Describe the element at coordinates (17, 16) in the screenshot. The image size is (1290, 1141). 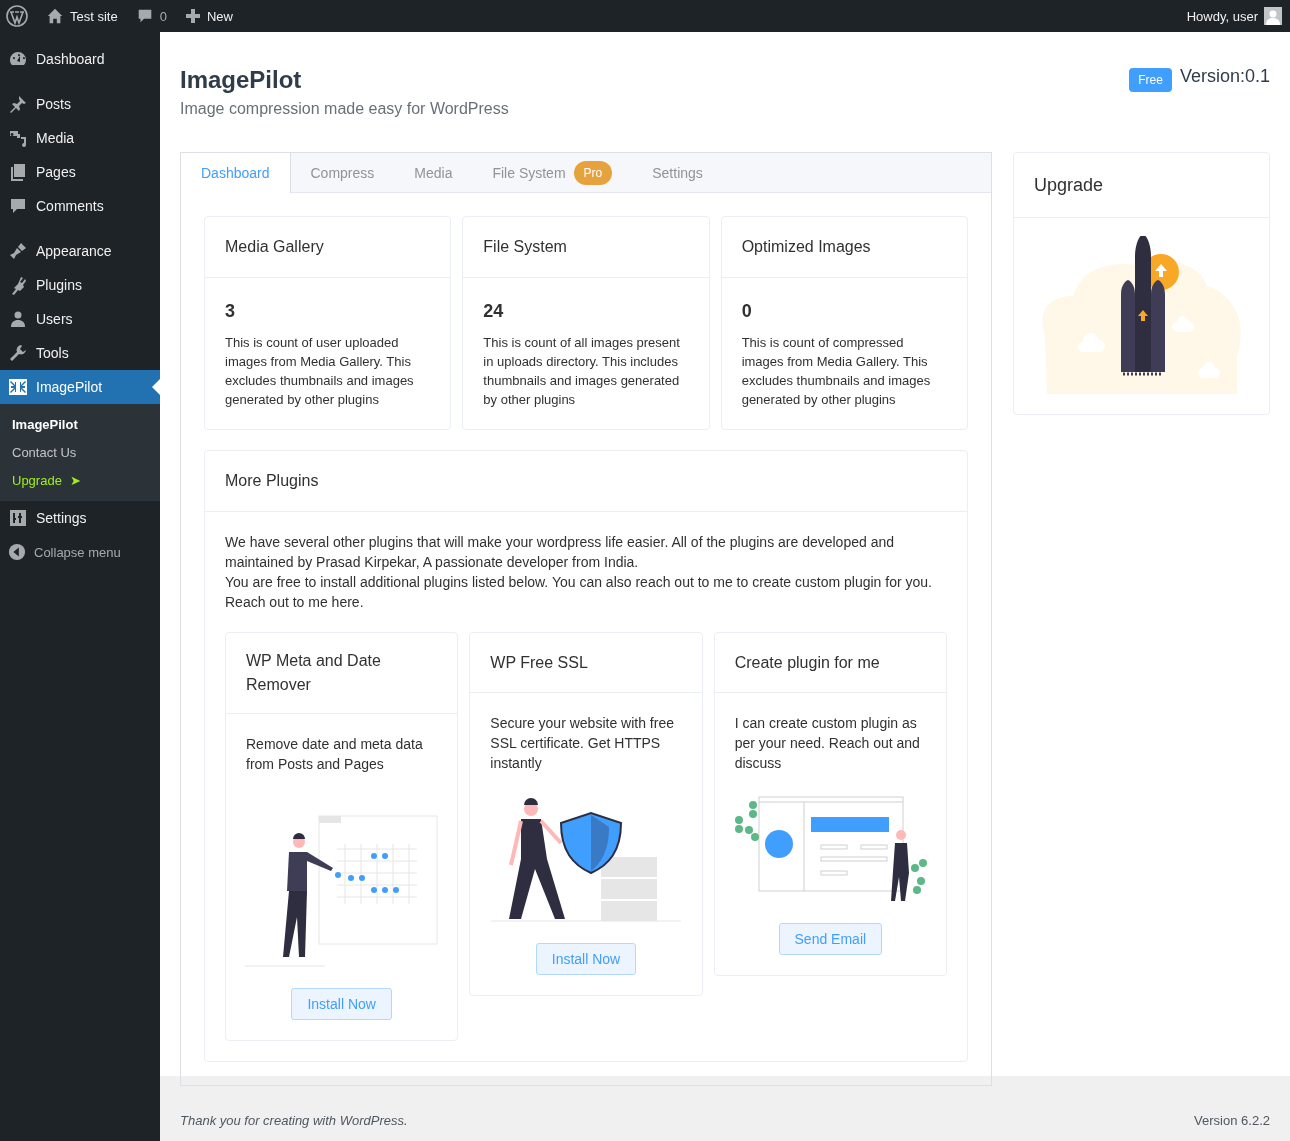
I see `wordpress-logo-icon` at that location.